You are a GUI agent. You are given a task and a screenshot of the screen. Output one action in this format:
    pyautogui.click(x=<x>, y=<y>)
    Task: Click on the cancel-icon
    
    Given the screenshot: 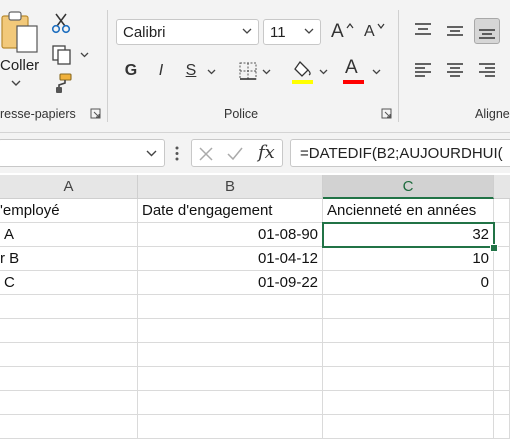 What is the action you would take?
    pyautogui.click(x=206, y=154)
    